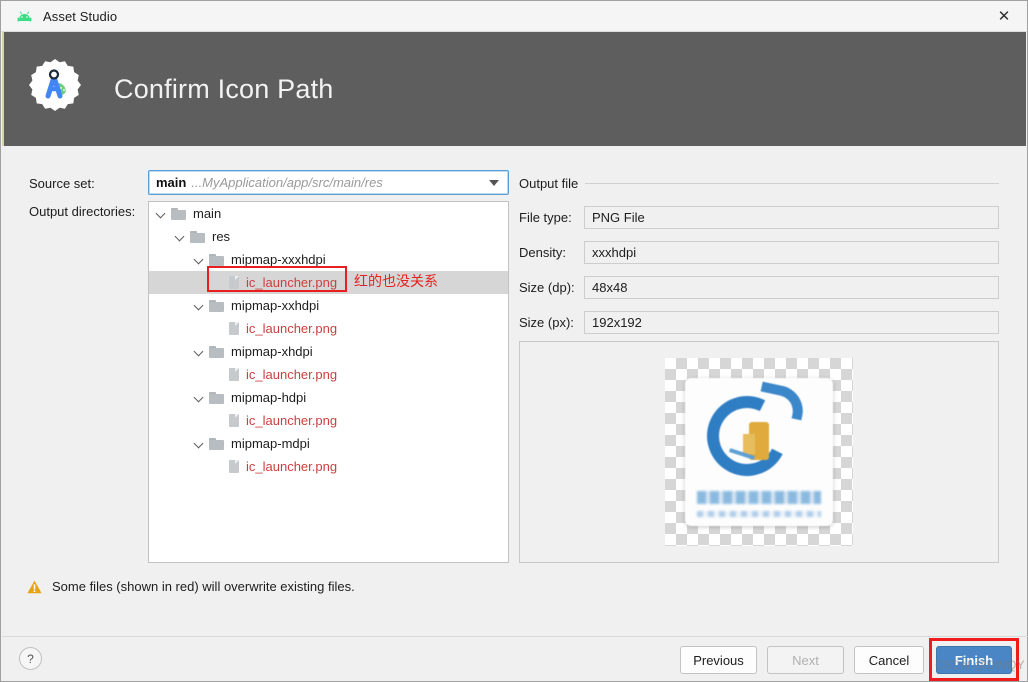 This screenshot has height=682, width=1028. Describe the element at coordinates (328, 236) in the screenshot. I see `tree-folder-row: res` at that location.